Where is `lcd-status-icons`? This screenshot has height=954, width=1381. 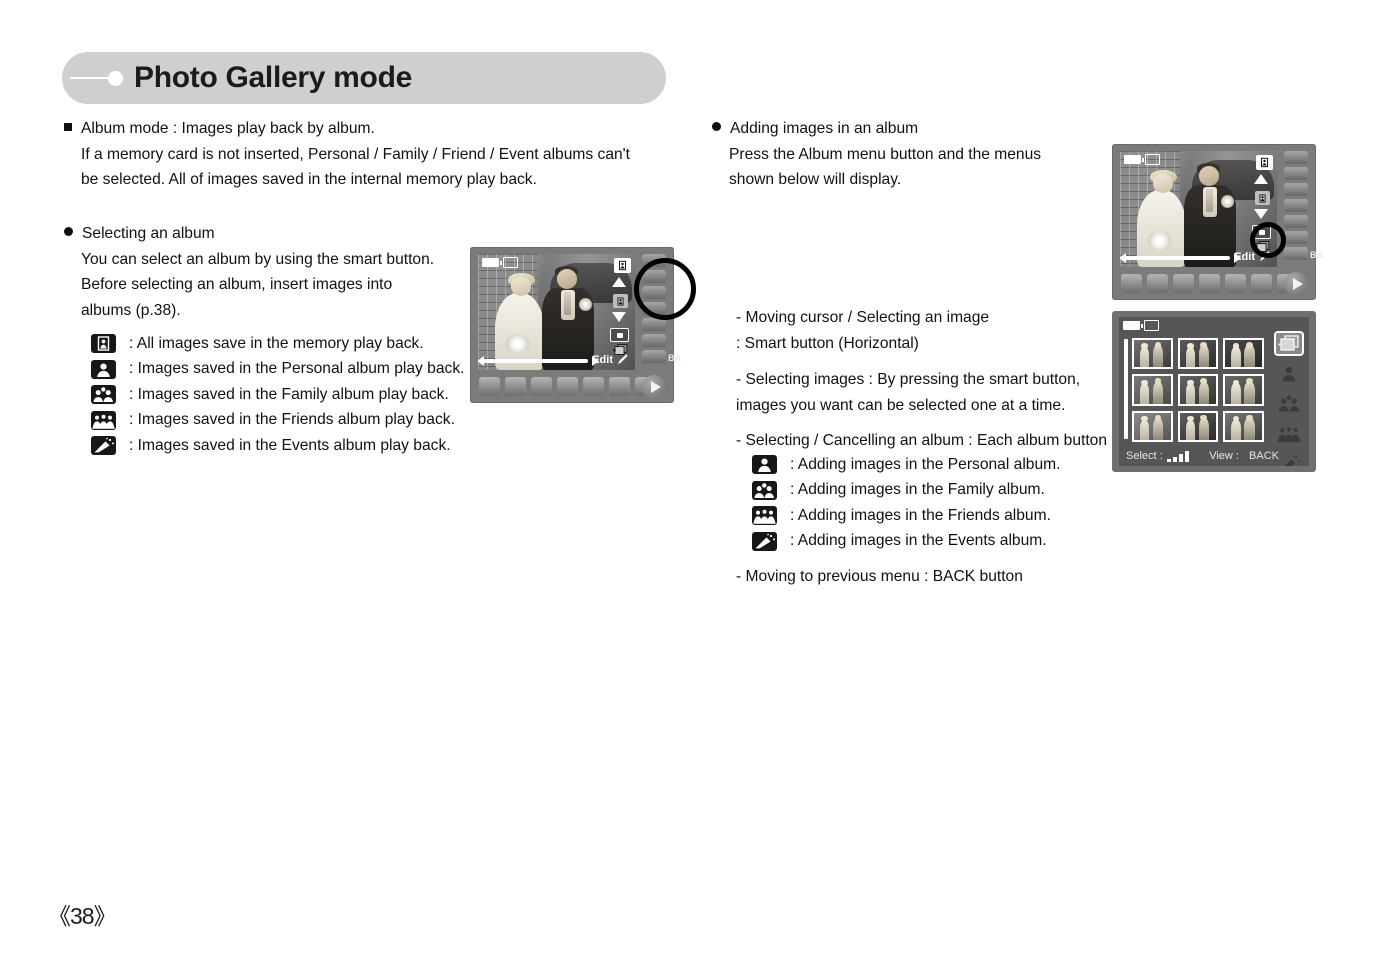
lcd-status-icons is located at coordinates (500, 262).